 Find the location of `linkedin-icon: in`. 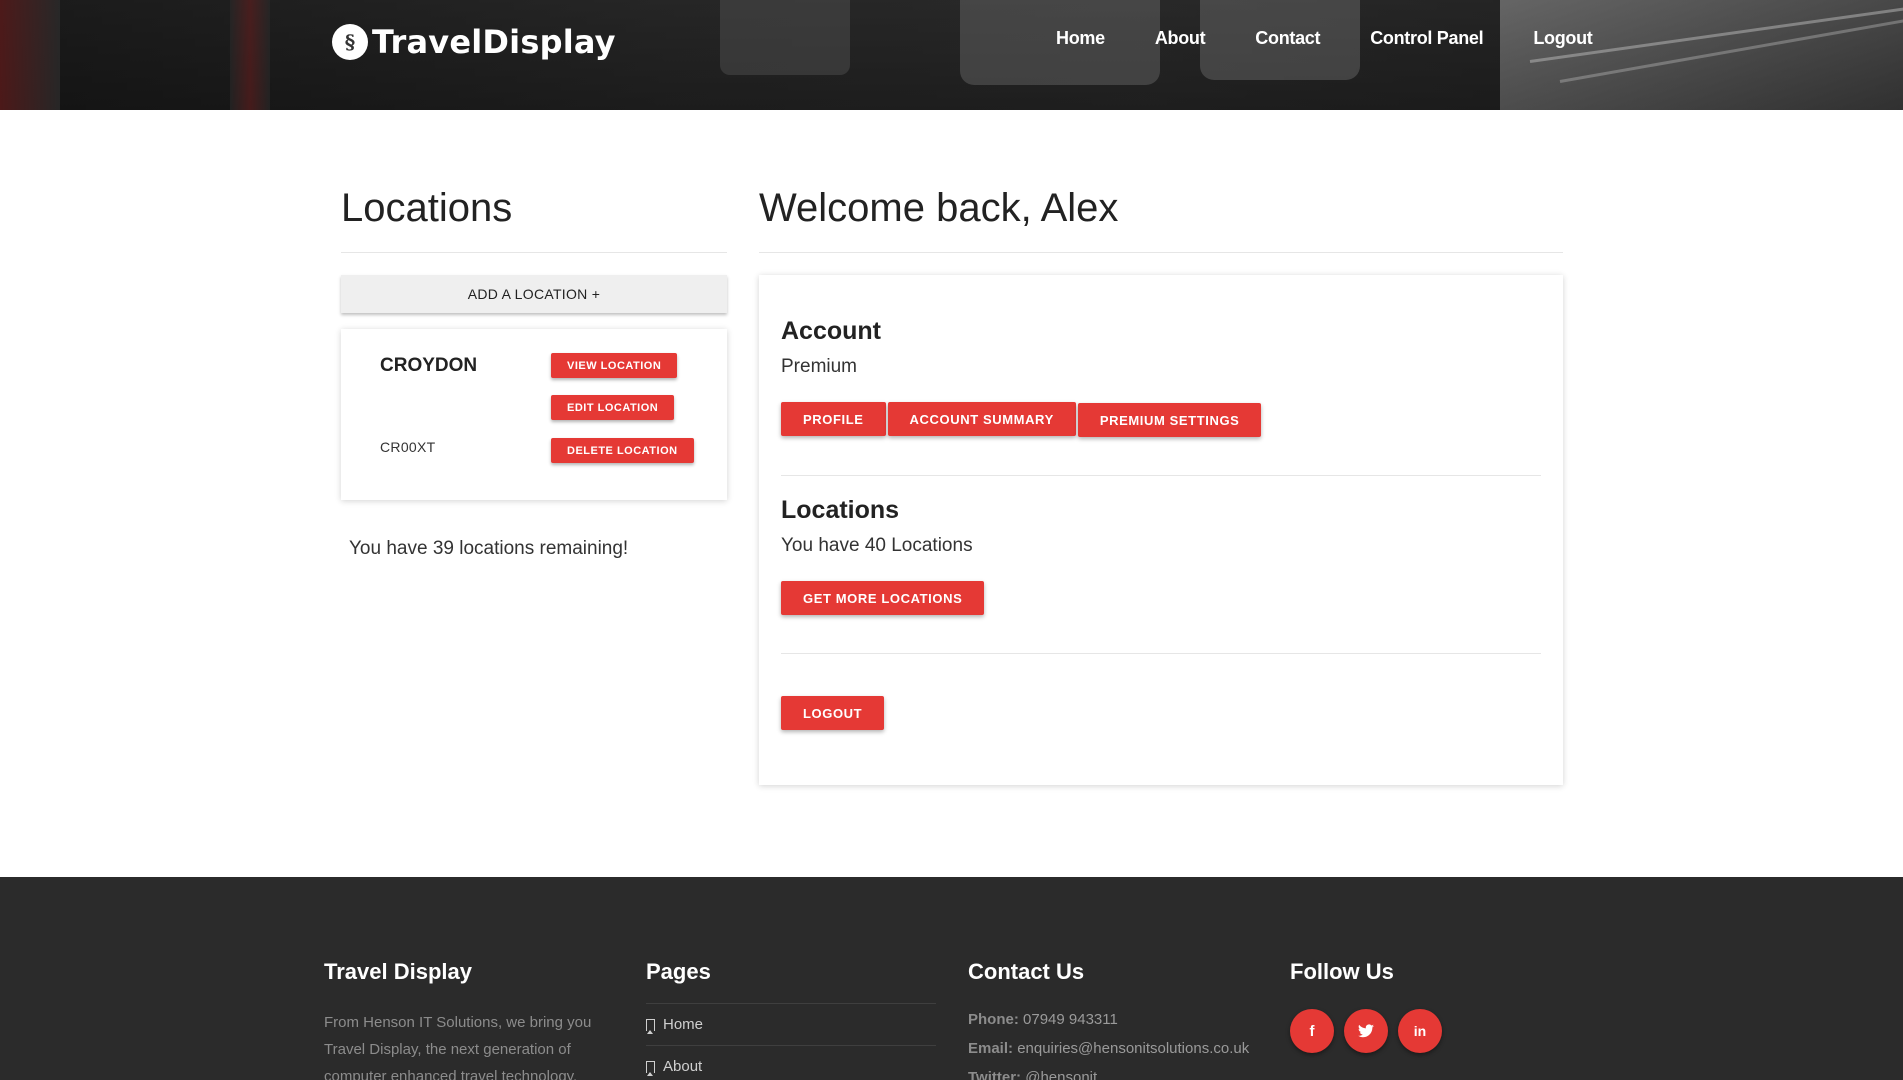

linkedin-icon: in is located at coordinates (1420, 1031).